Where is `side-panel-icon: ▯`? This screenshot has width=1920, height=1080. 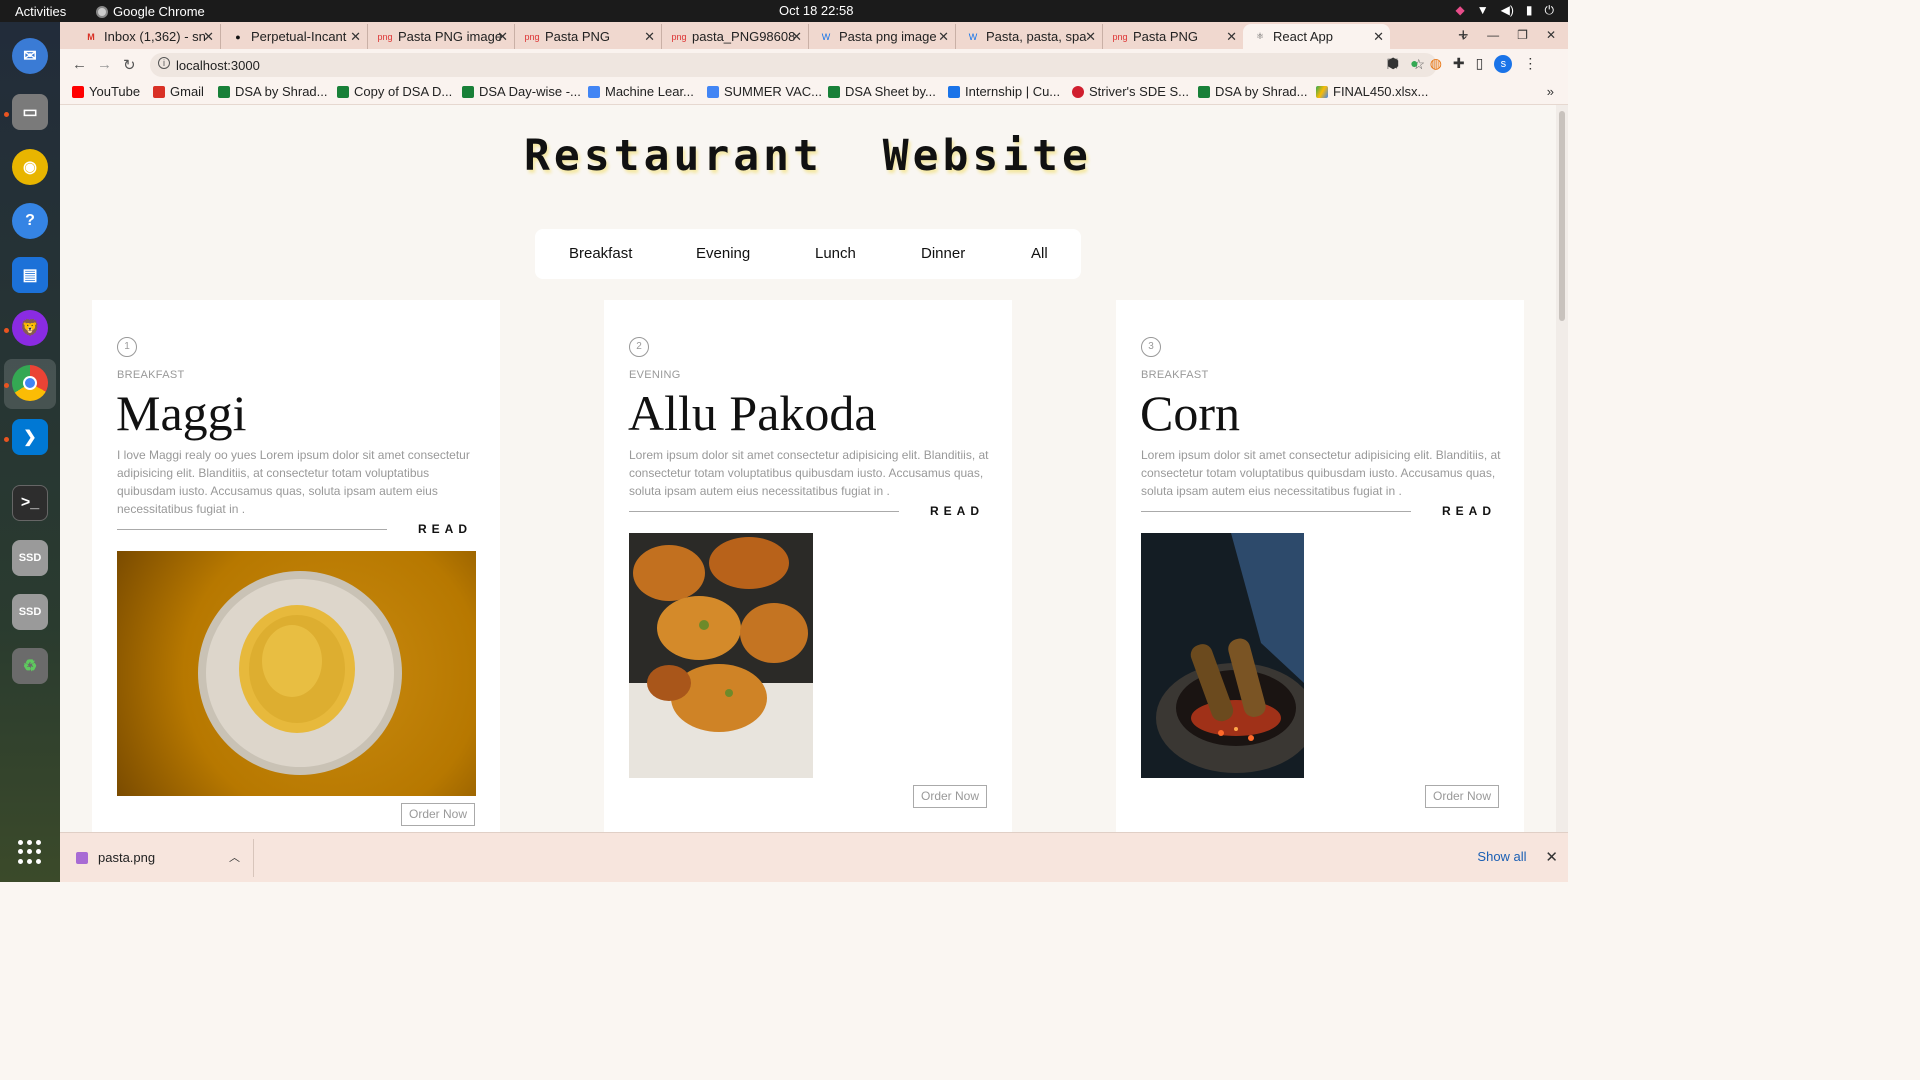
side-panel-icon: ▯ is located at coordinates (1480, 64).